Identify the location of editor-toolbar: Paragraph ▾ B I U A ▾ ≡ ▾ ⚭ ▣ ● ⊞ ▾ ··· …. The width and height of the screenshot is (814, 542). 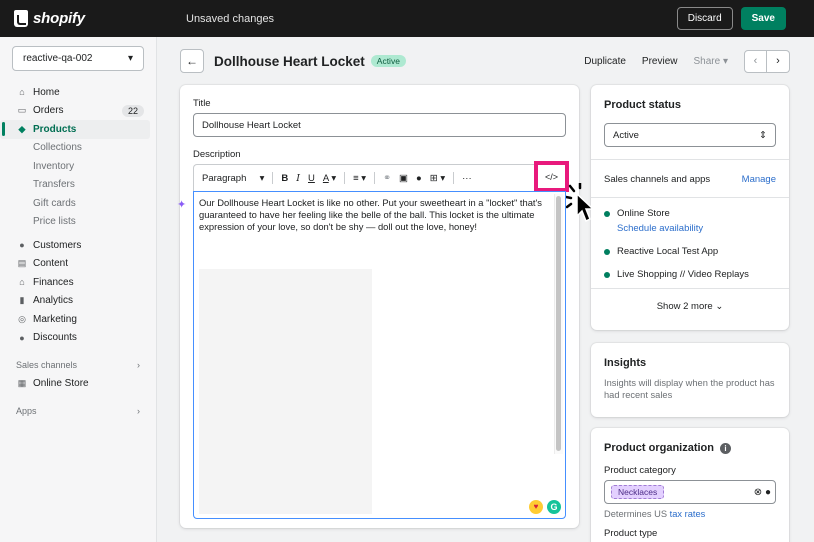
(381, 176).